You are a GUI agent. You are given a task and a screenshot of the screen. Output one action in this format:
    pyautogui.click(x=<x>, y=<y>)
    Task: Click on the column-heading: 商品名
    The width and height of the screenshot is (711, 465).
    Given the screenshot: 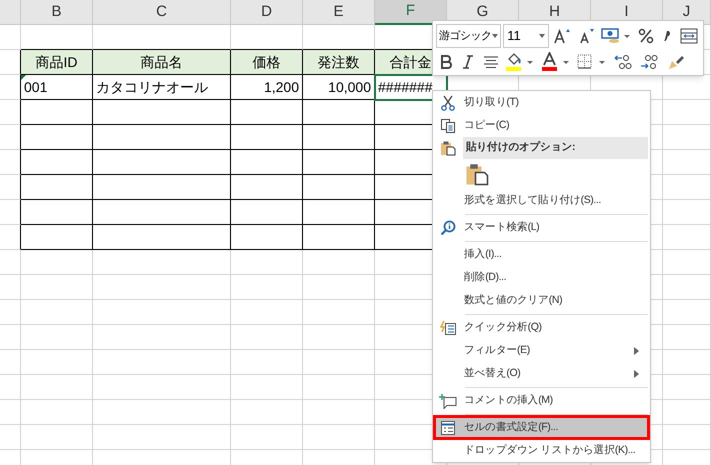 What is the action you would take?
    pyautogui.click(x=161, y=62)
    